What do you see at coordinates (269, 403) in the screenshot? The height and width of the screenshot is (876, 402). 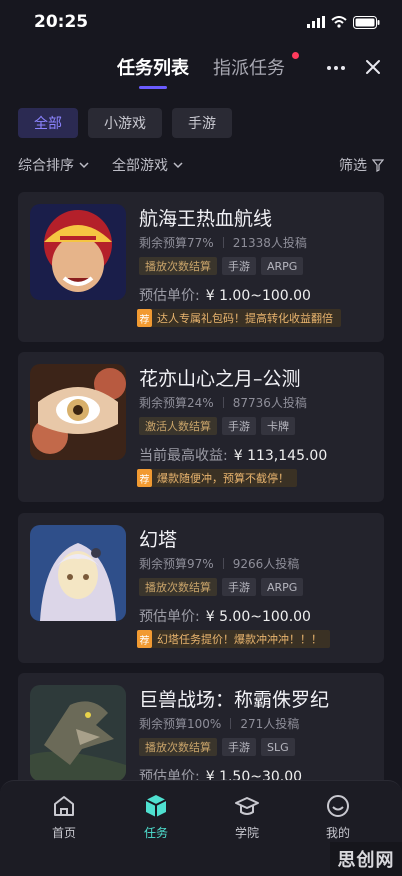 I see `submission-count: 87736人投稿` at bounding box center [269, 403].